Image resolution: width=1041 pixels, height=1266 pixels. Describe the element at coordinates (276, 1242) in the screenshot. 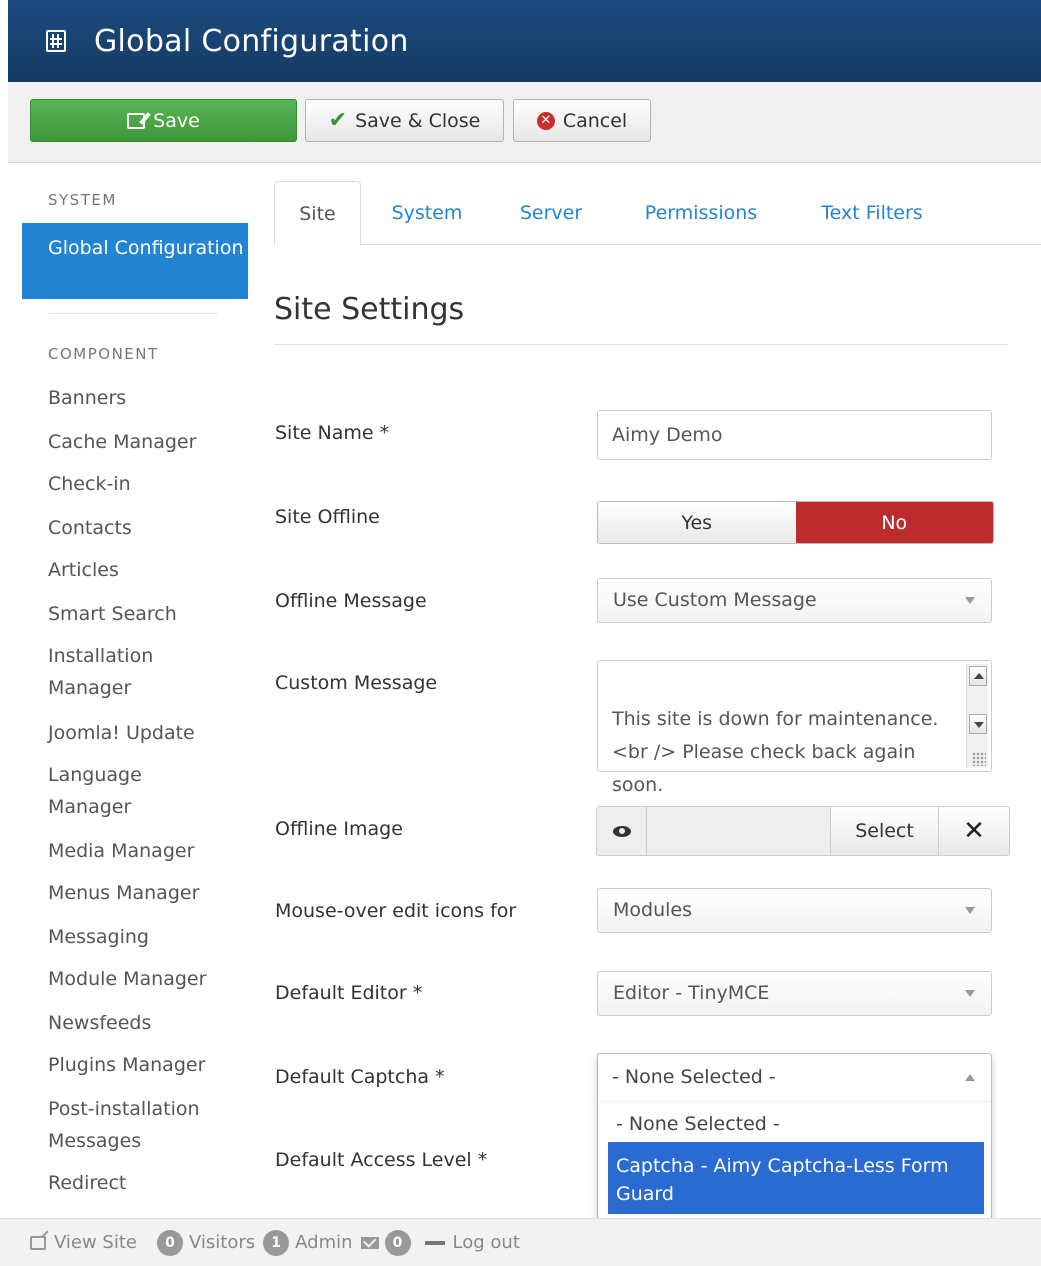

I see `admin-badge: 1` at that location.